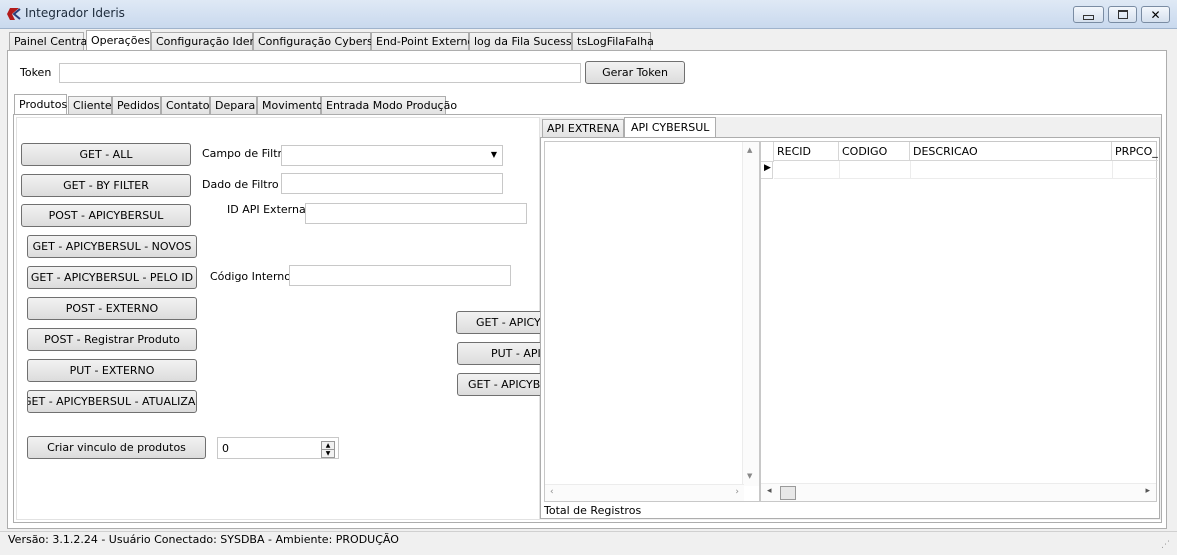  I want to click on gerar-token-button: Gerar Token, so click(635, 72).